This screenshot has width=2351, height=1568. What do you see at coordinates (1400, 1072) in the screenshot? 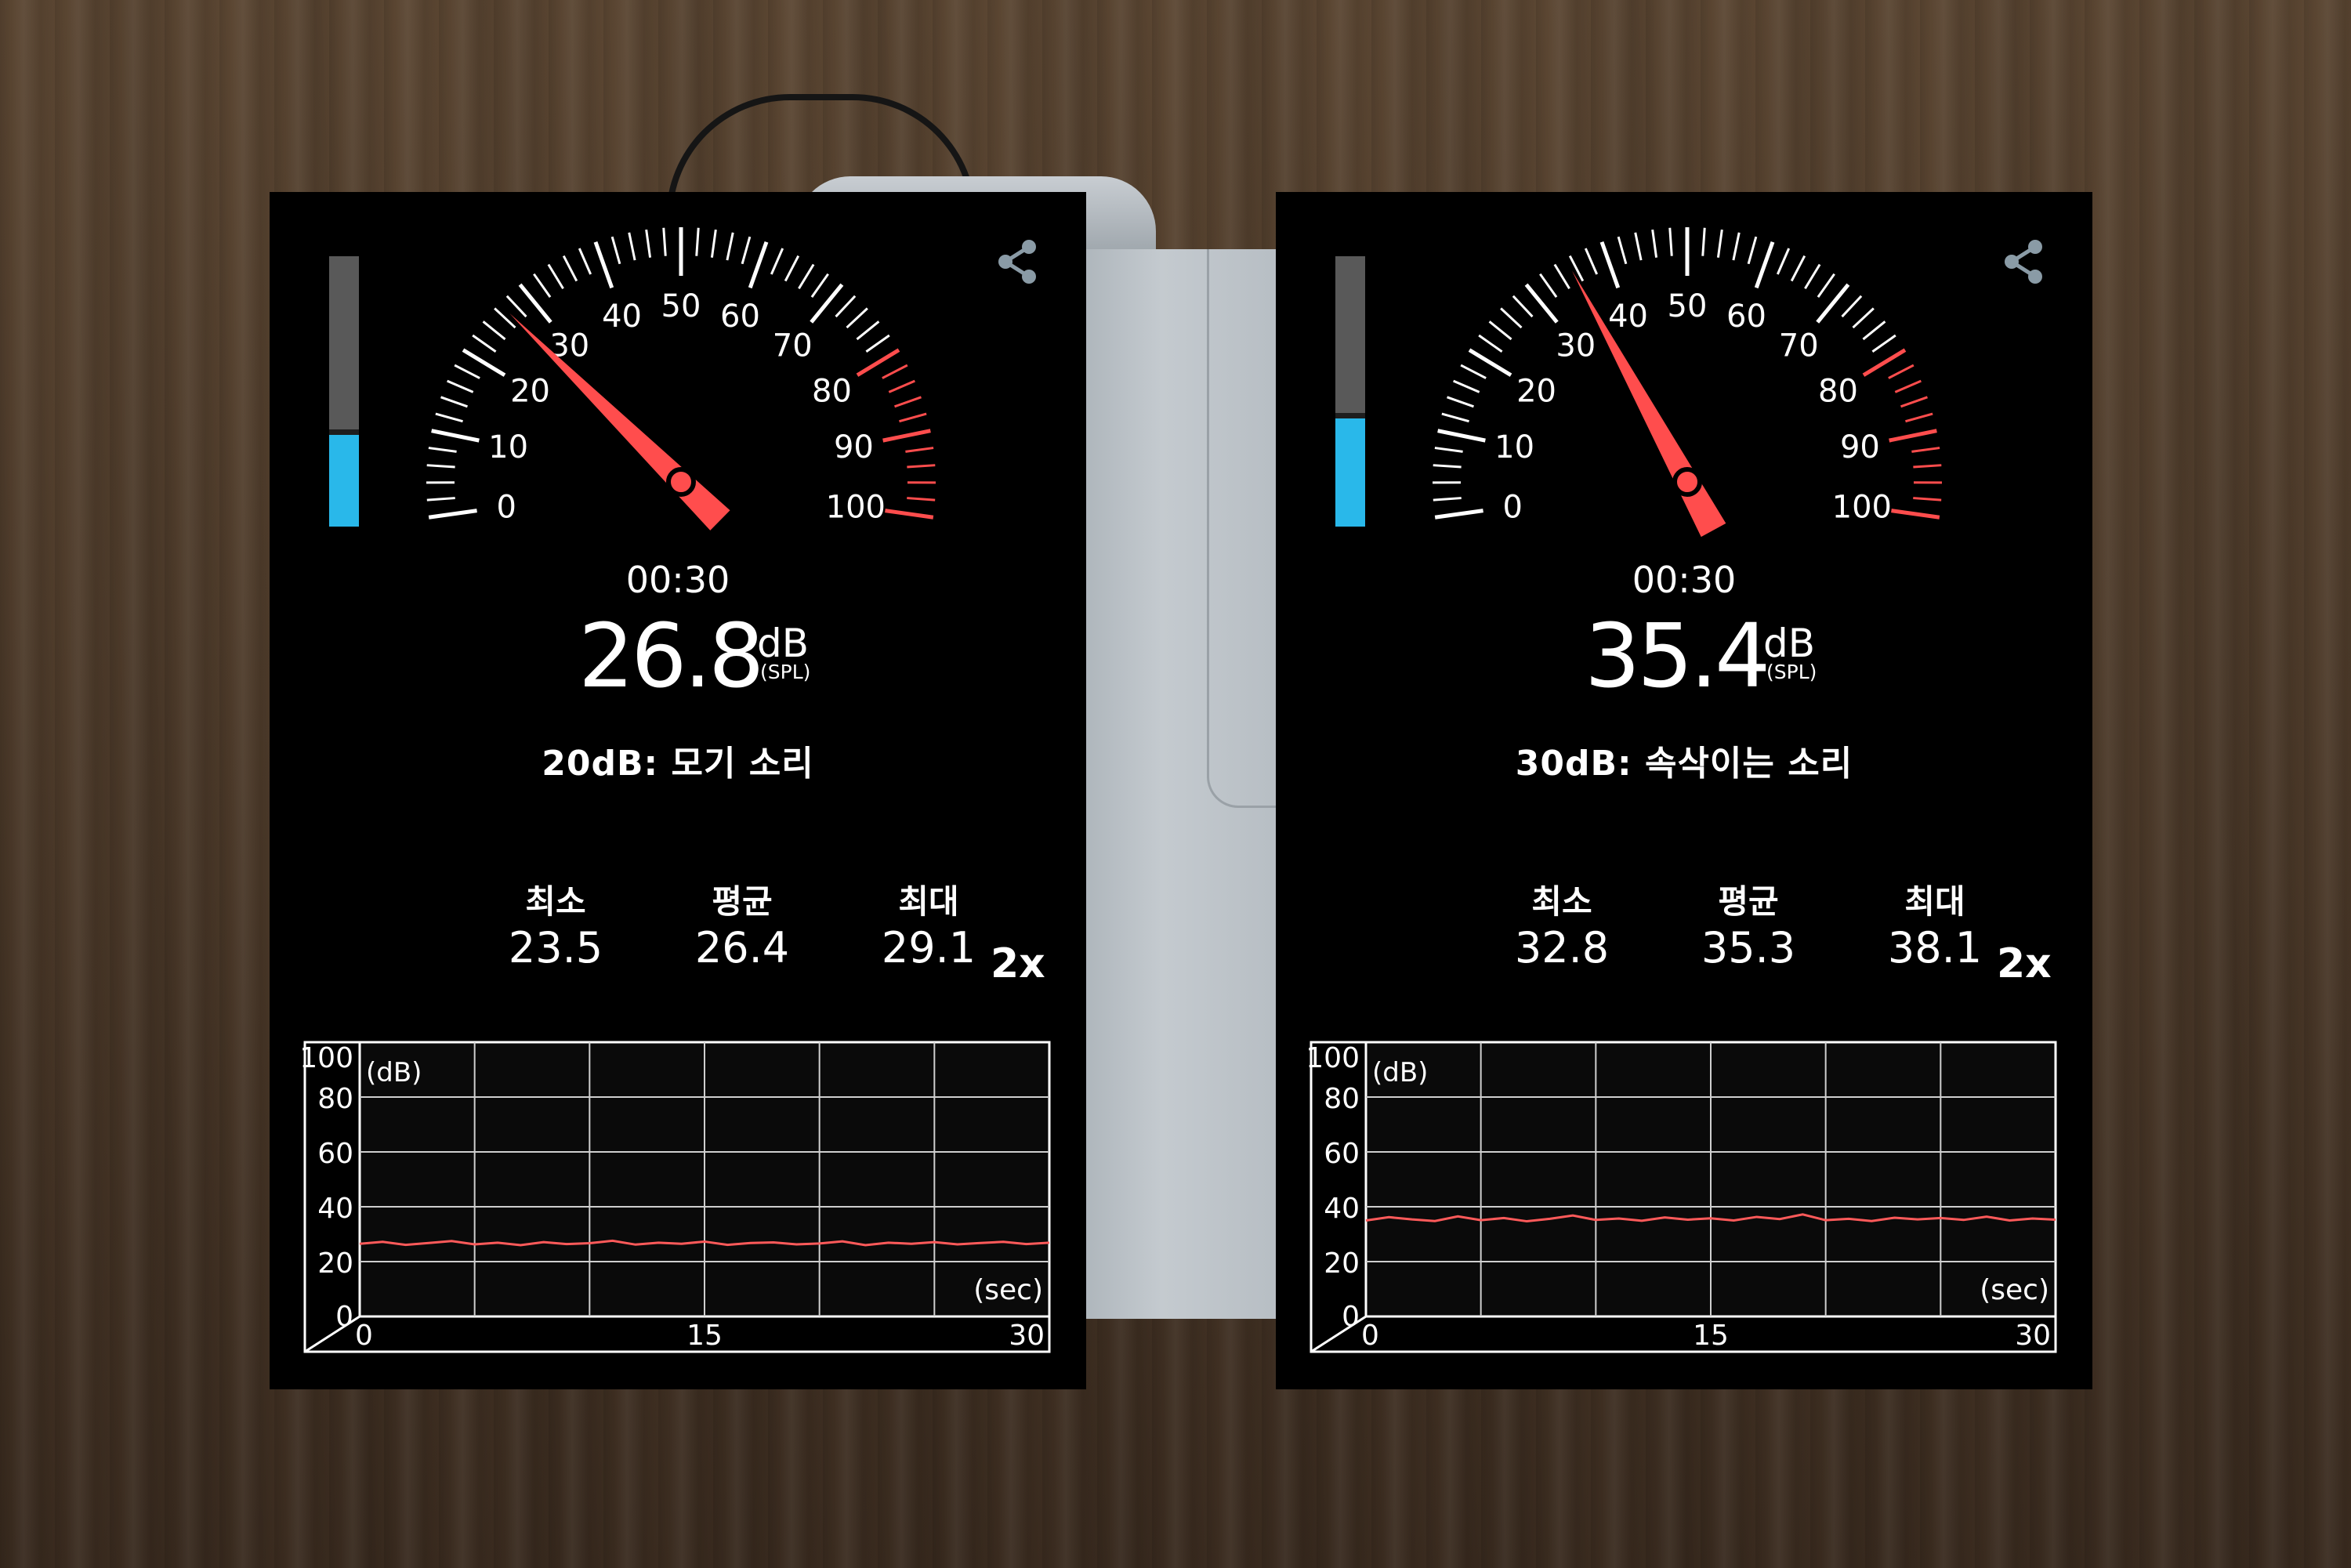
I see `chart-y-unit-label: (dB)` at bounding box center [1400, 1072].